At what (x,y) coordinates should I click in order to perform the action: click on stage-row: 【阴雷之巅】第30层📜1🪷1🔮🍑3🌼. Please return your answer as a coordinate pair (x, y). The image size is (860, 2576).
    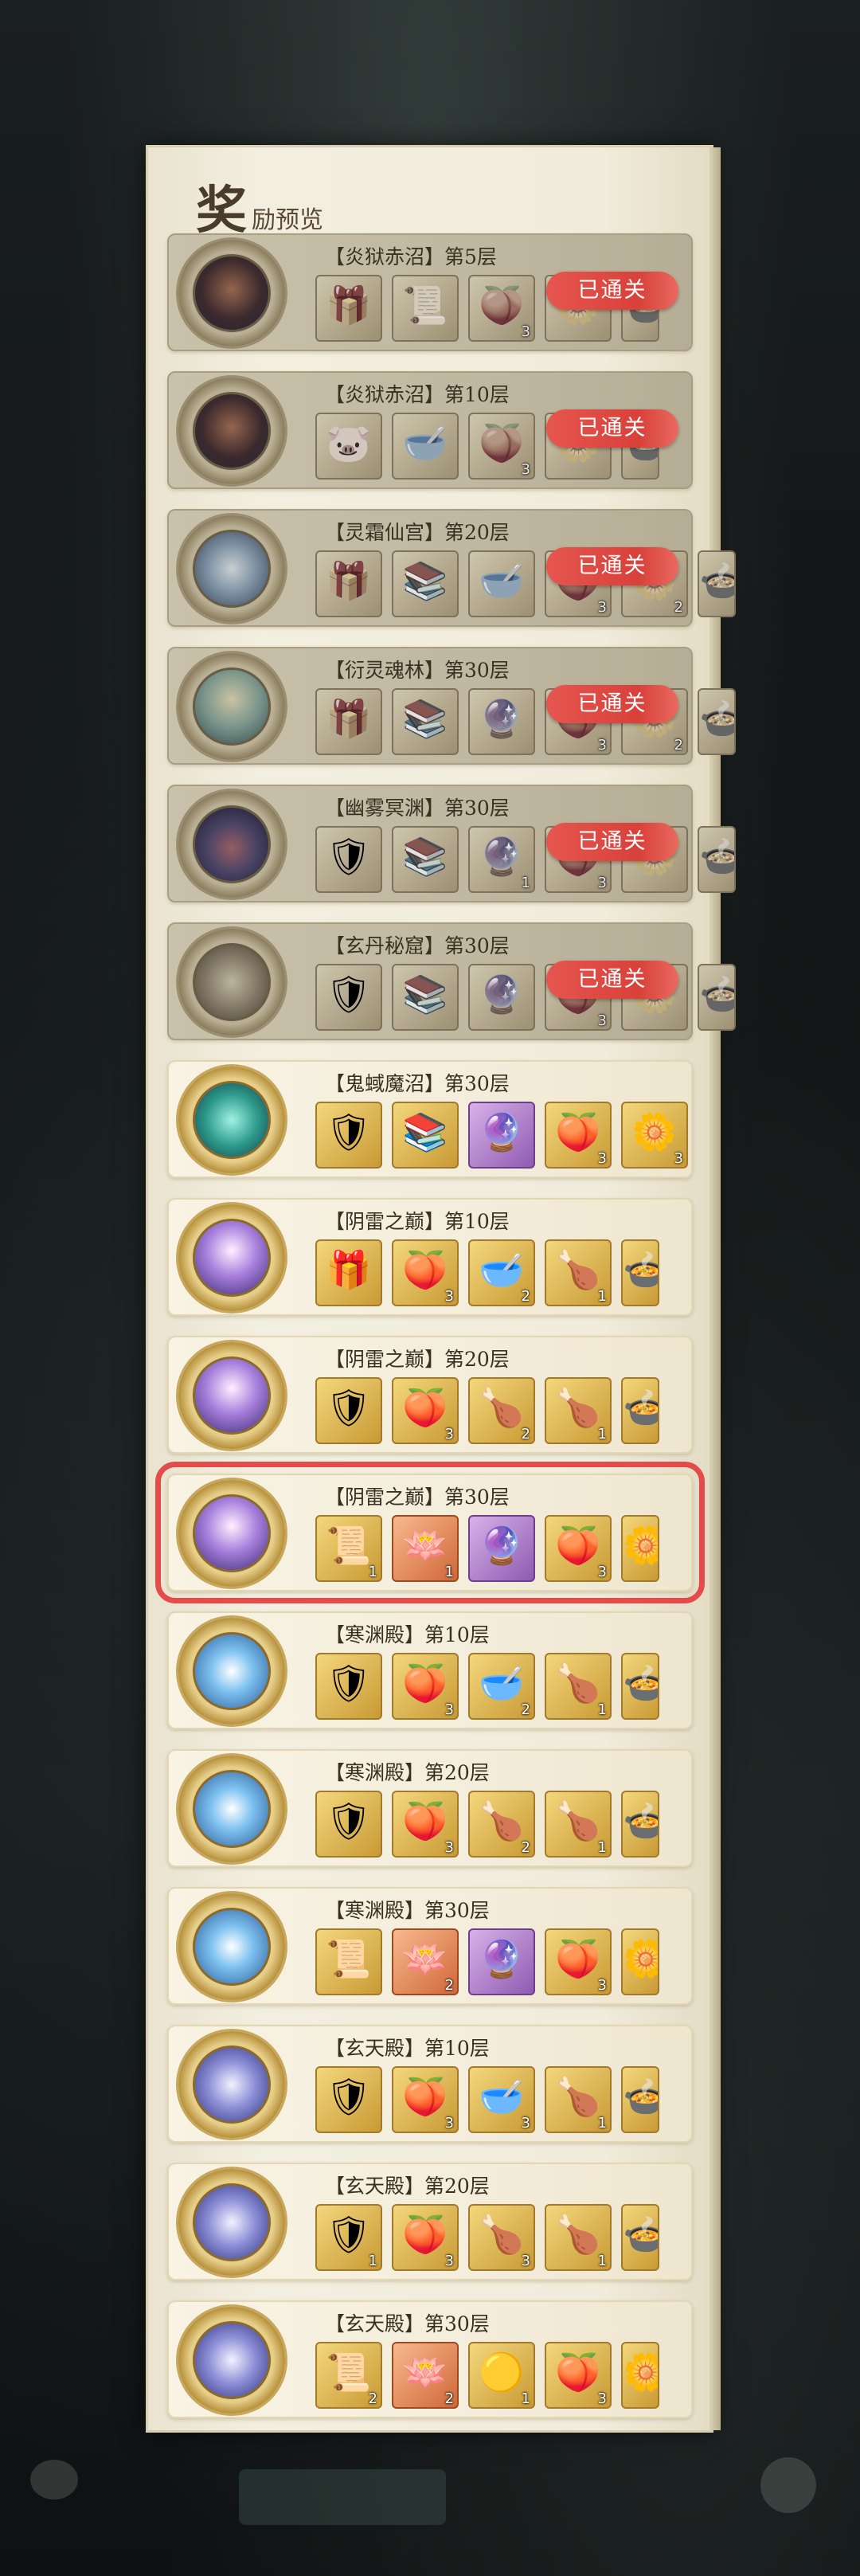
    Looking at the image, I should click on (430, 1532).